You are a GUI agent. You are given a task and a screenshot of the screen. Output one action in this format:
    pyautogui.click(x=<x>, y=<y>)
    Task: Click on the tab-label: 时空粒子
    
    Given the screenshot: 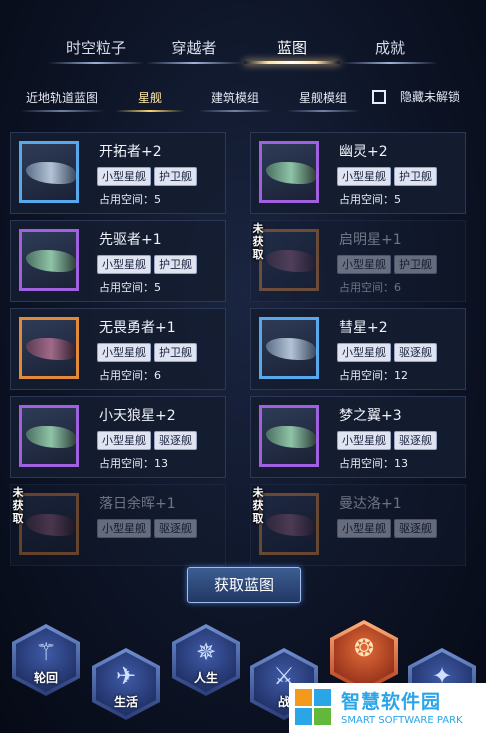 What is the action you would take?
    pyautogui.click(x=95, y=48)
    